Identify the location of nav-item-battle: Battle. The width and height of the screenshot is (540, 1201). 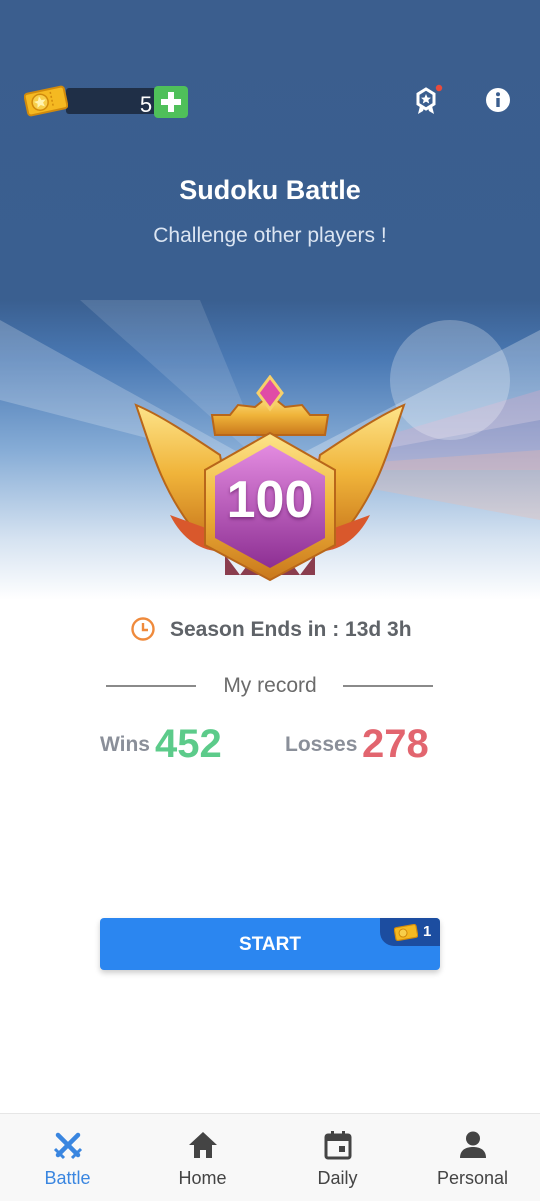
(67, 1157).